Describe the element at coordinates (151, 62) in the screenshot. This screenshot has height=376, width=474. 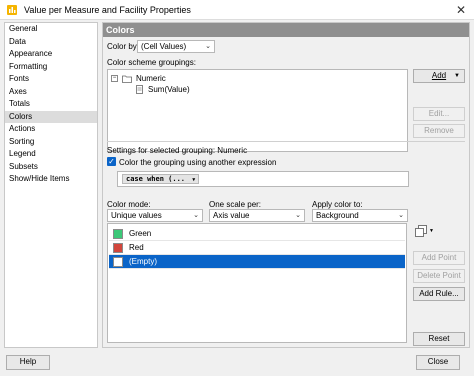
I see `groupings-label: Color scheme groupings:` at that location.